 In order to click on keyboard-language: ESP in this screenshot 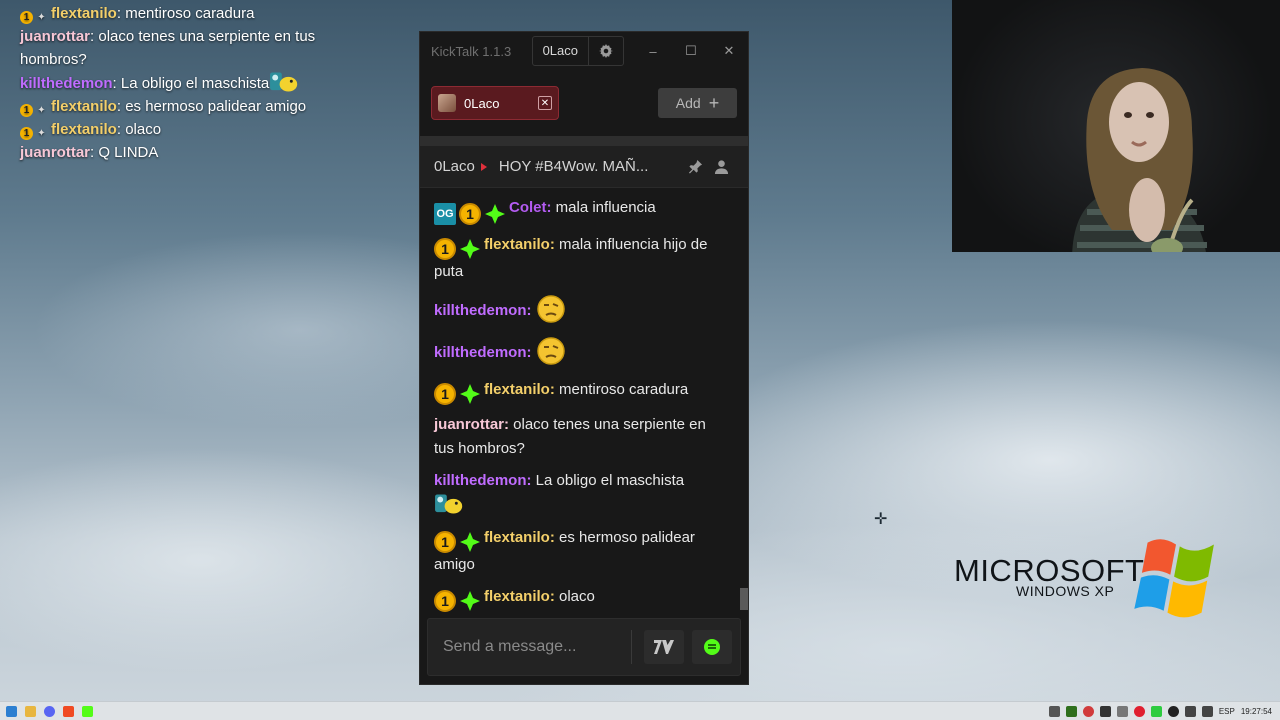, I will do `click(1227, 711)`.